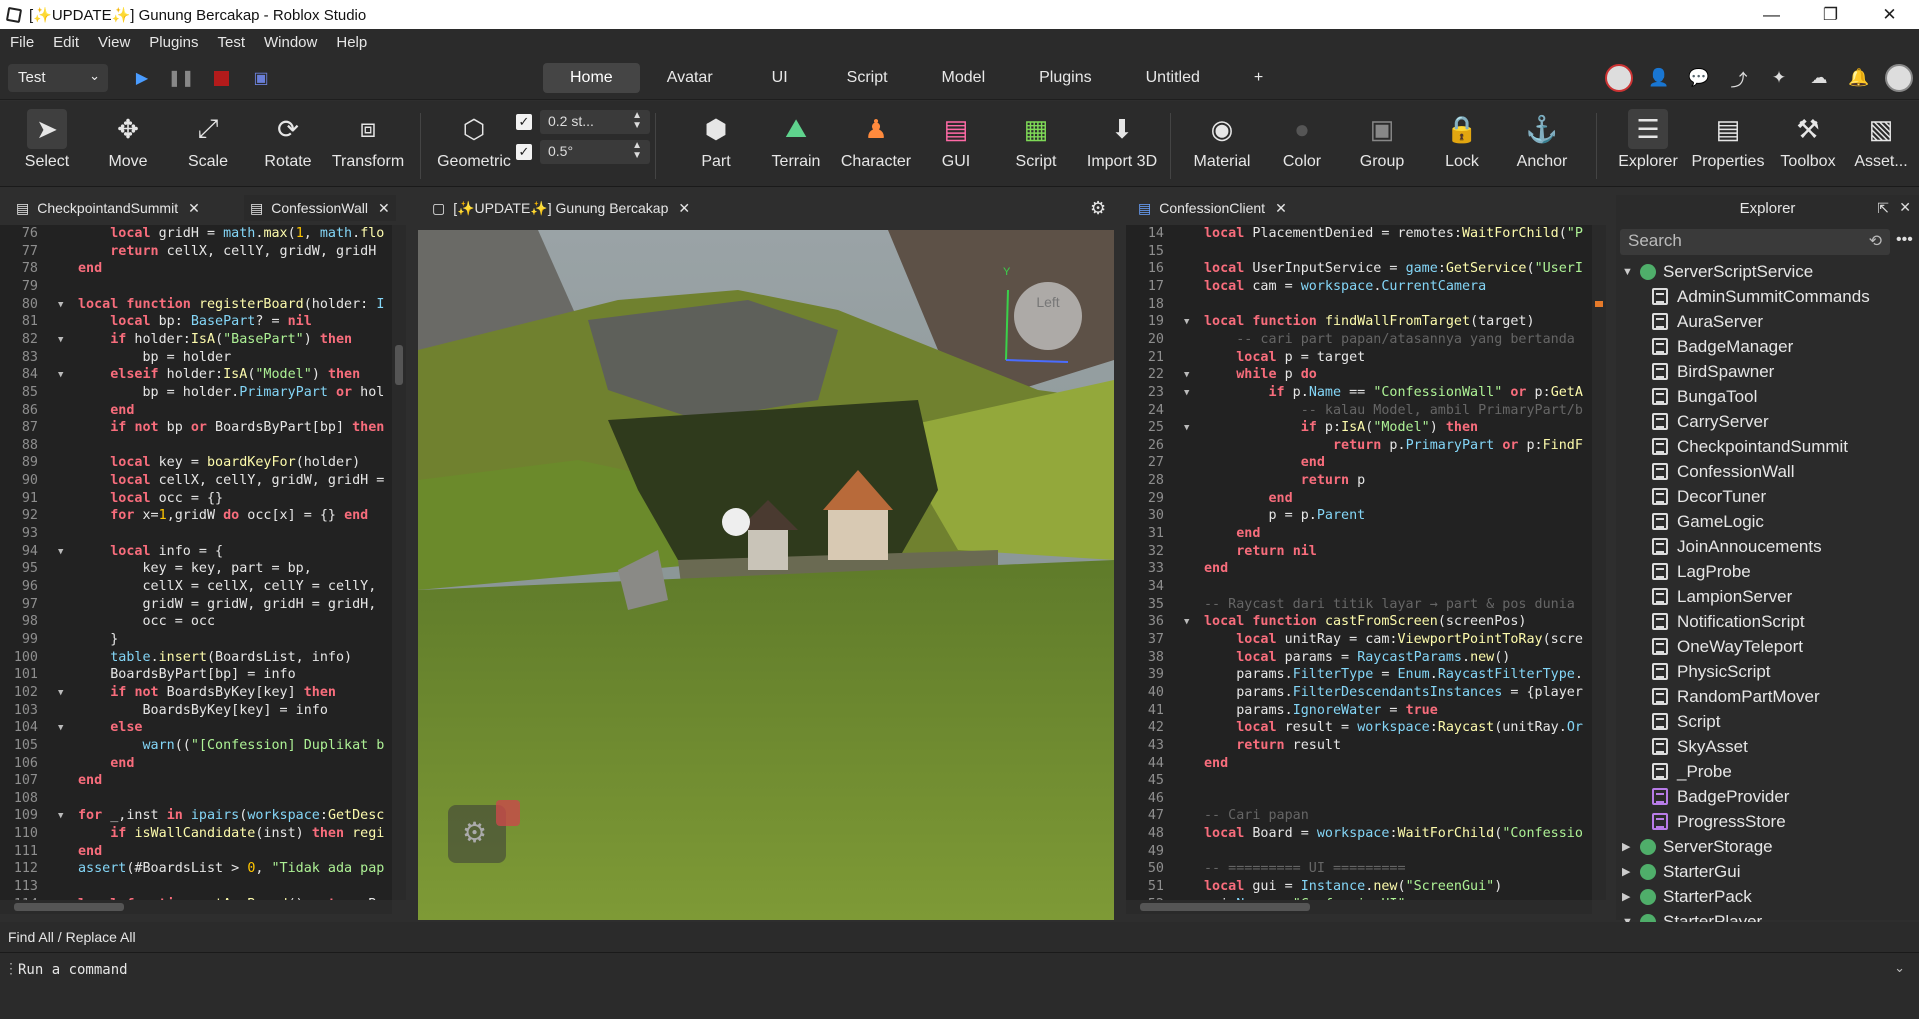 The height and width of the screenshot is (1019, 1919). I want to click on tab-script: Script, so click(867, 78).